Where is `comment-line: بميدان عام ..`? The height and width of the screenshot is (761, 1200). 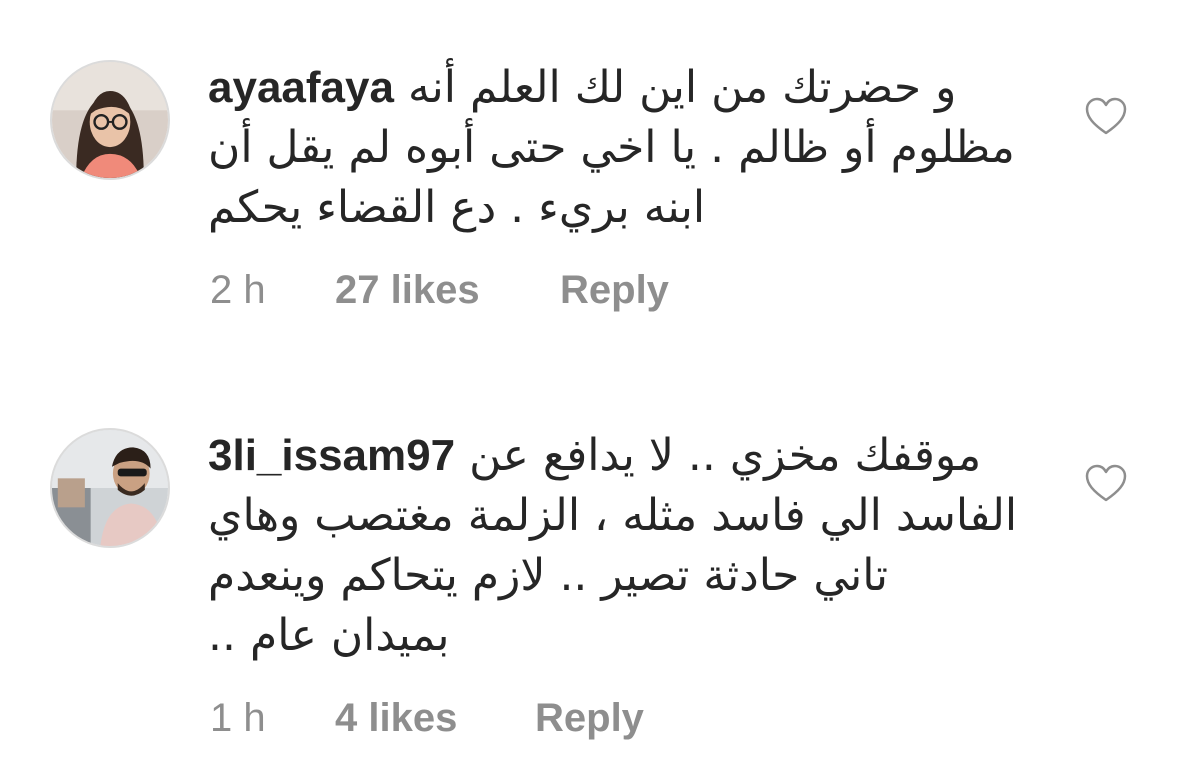
comment-line: بميدان عام .. is located at coordinates (329, 635).